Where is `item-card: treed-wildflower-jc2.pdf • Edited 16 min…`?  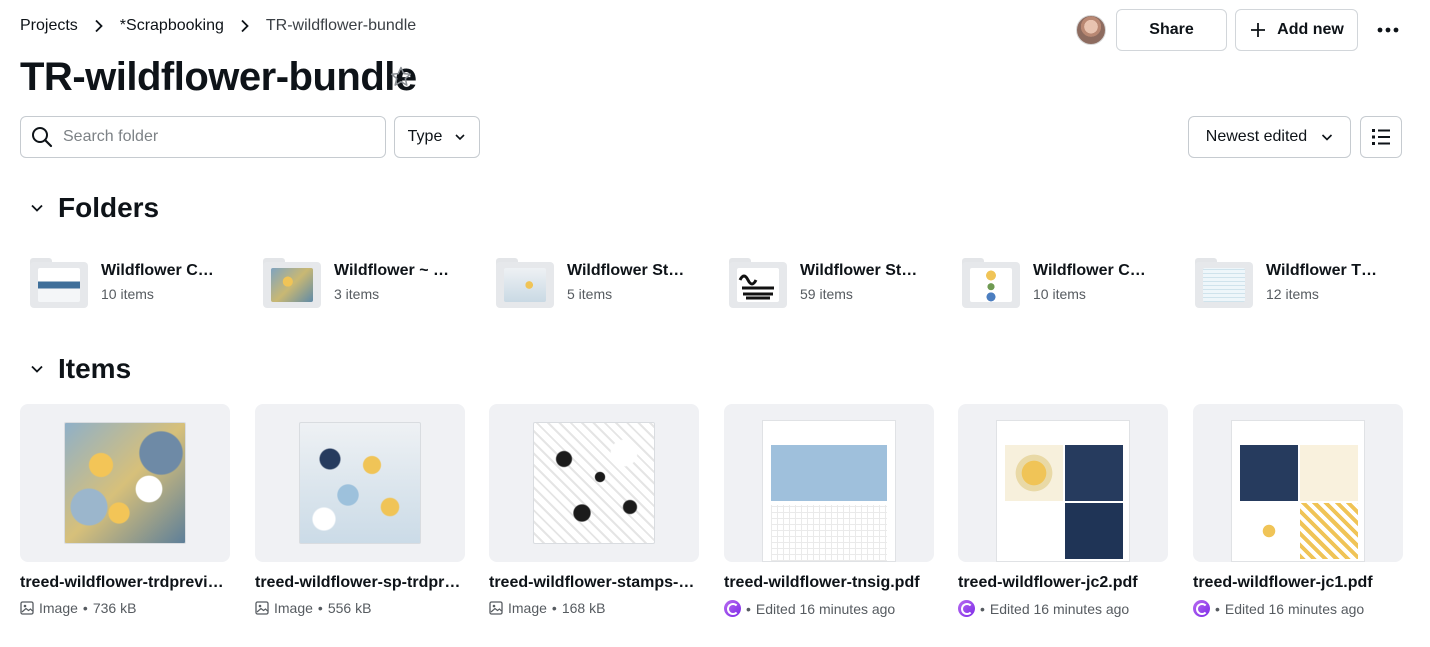
item-card: treed-wildflower-jc2.pdf • Edited 16 min… is located at coordinates (1063, 510).